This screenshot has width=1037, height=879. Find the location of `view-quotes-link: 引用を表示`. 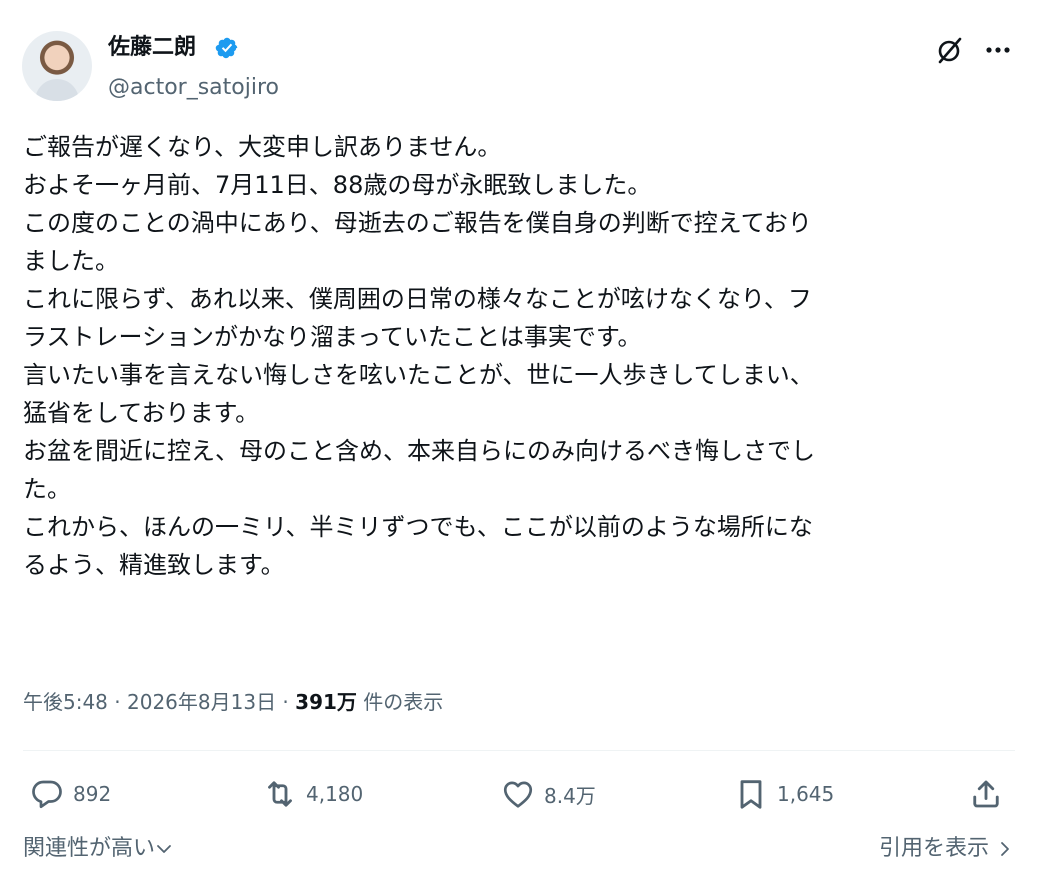

view-quotes-link: 引用を表示 is located at coordinates (946, 849).